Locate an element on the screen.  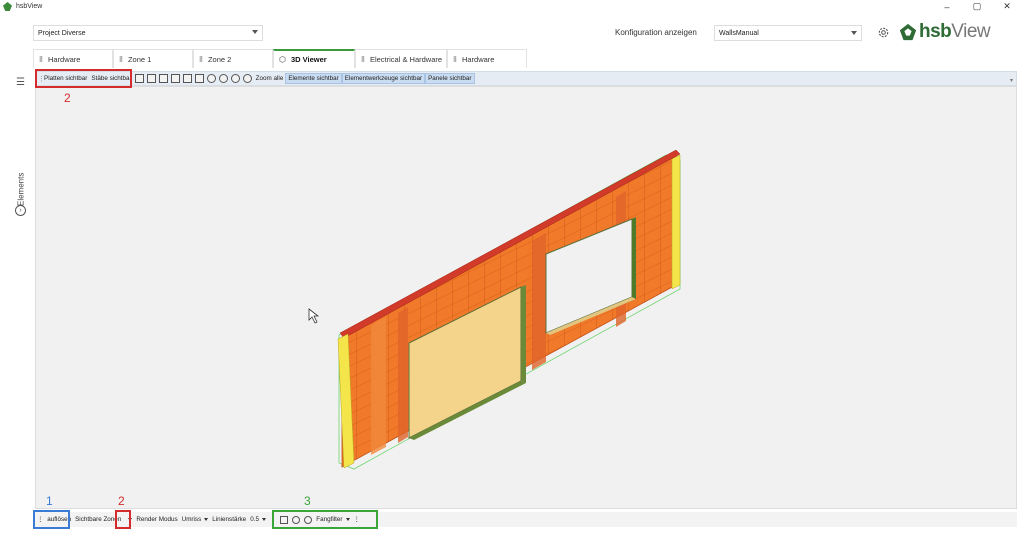
title-bar: hsbView is located at coordinates (512, 6).